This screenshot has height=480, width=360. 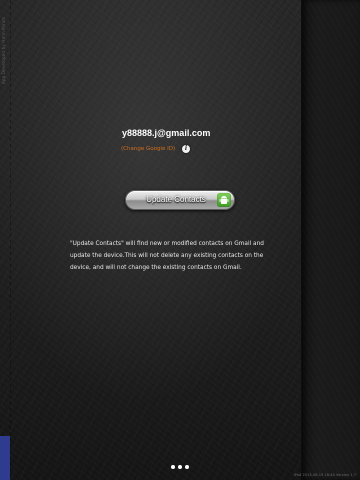 I want to click on info-icon: i, so click(x=186, y=149).